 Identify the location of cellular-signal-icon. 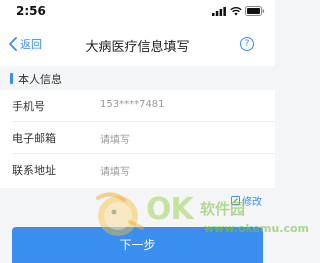
(219, 11).